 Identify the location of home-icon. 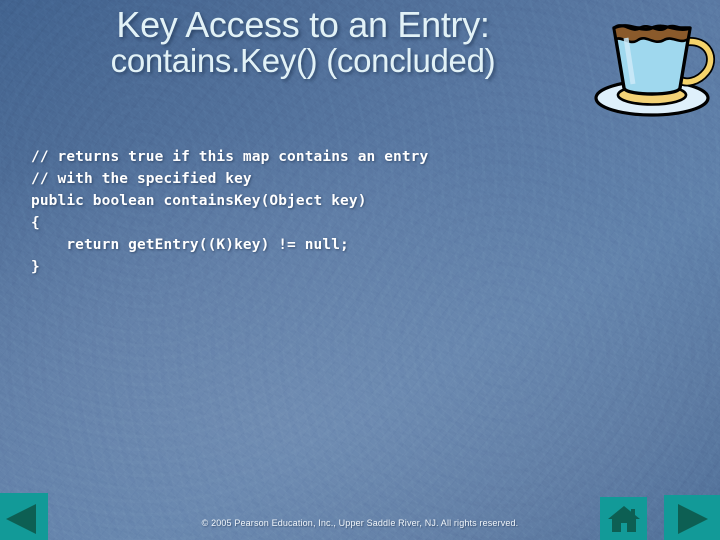
(623, 519).